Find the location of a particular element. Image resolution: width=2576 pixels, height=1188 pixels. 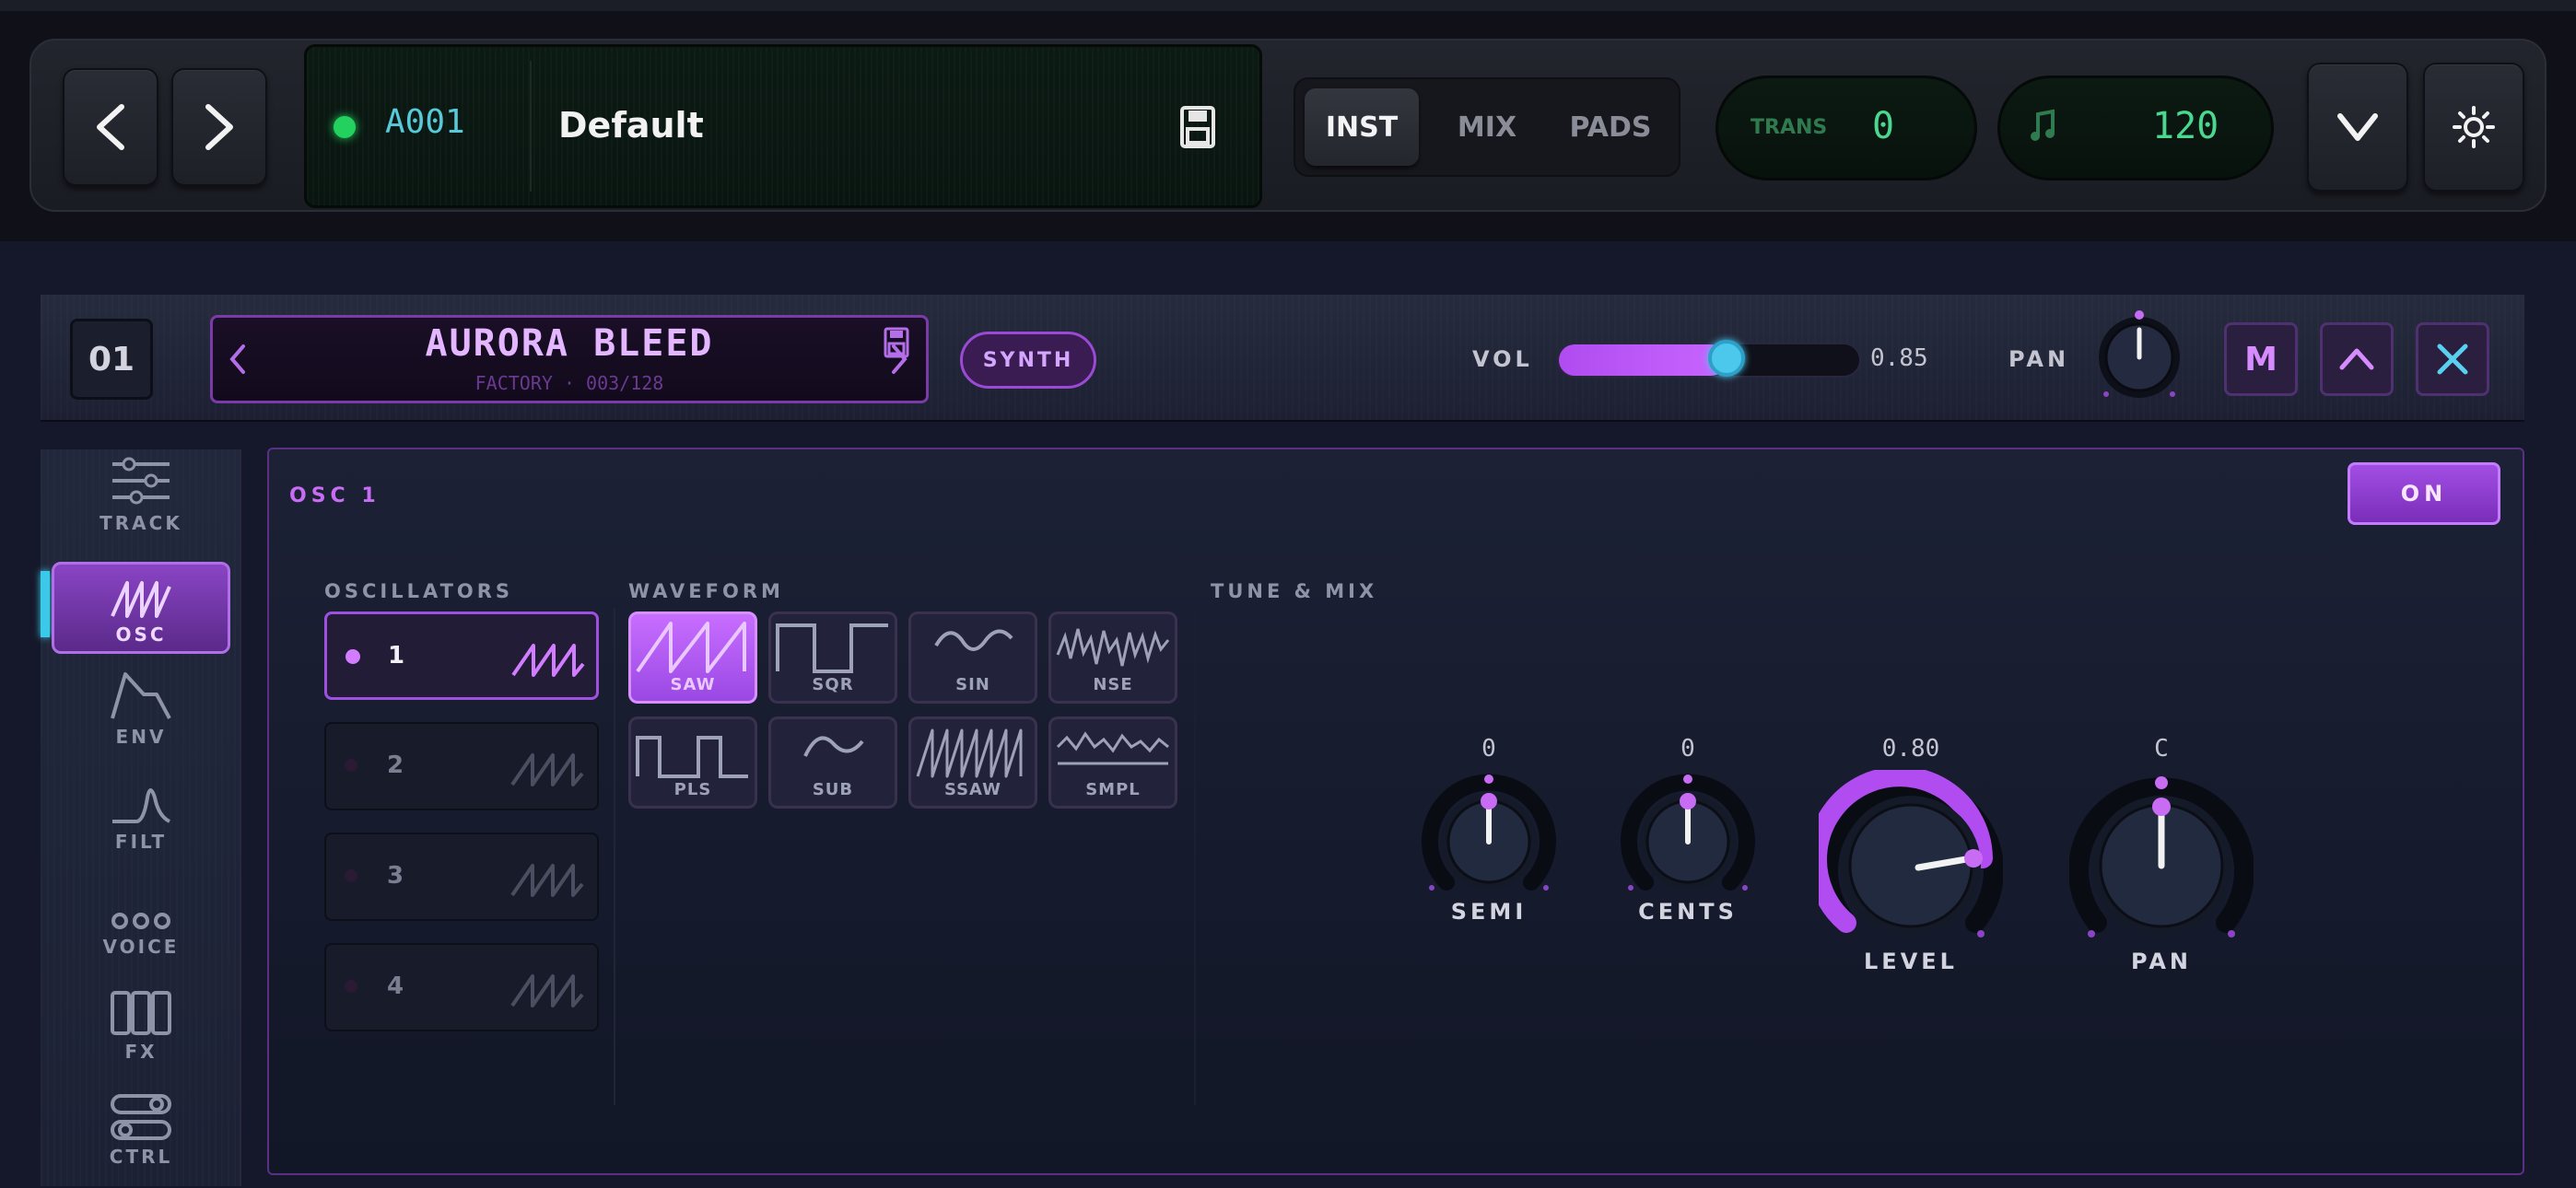

waveform-label: PLS is located at coordinates (692, 789).